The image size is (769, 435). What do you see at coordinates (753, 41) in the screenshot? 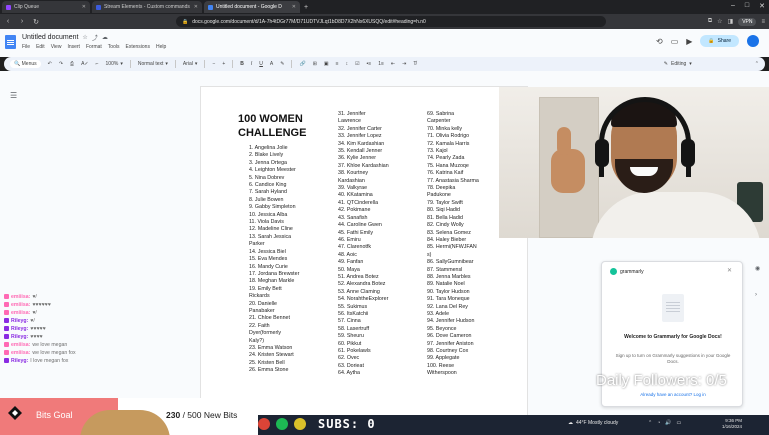
I see `avatar` at bounding box center [753, 41].